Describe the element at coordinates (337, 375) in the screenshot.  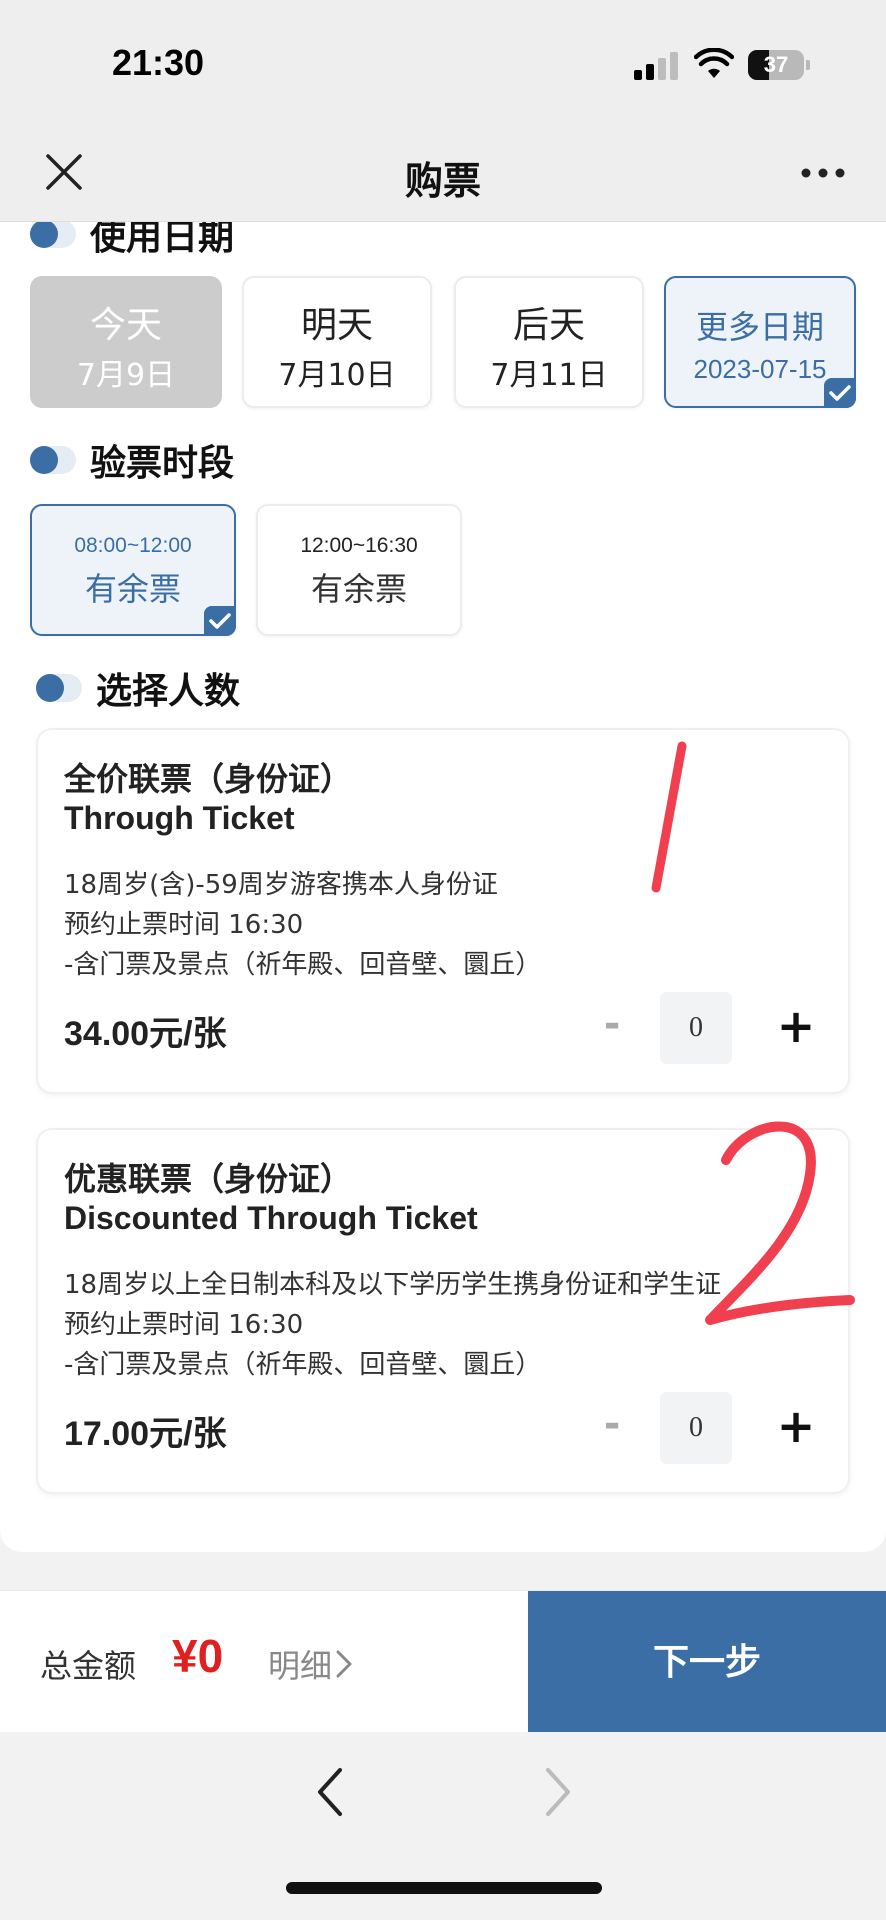
I see `date-option-date: 7月10日` at that location.